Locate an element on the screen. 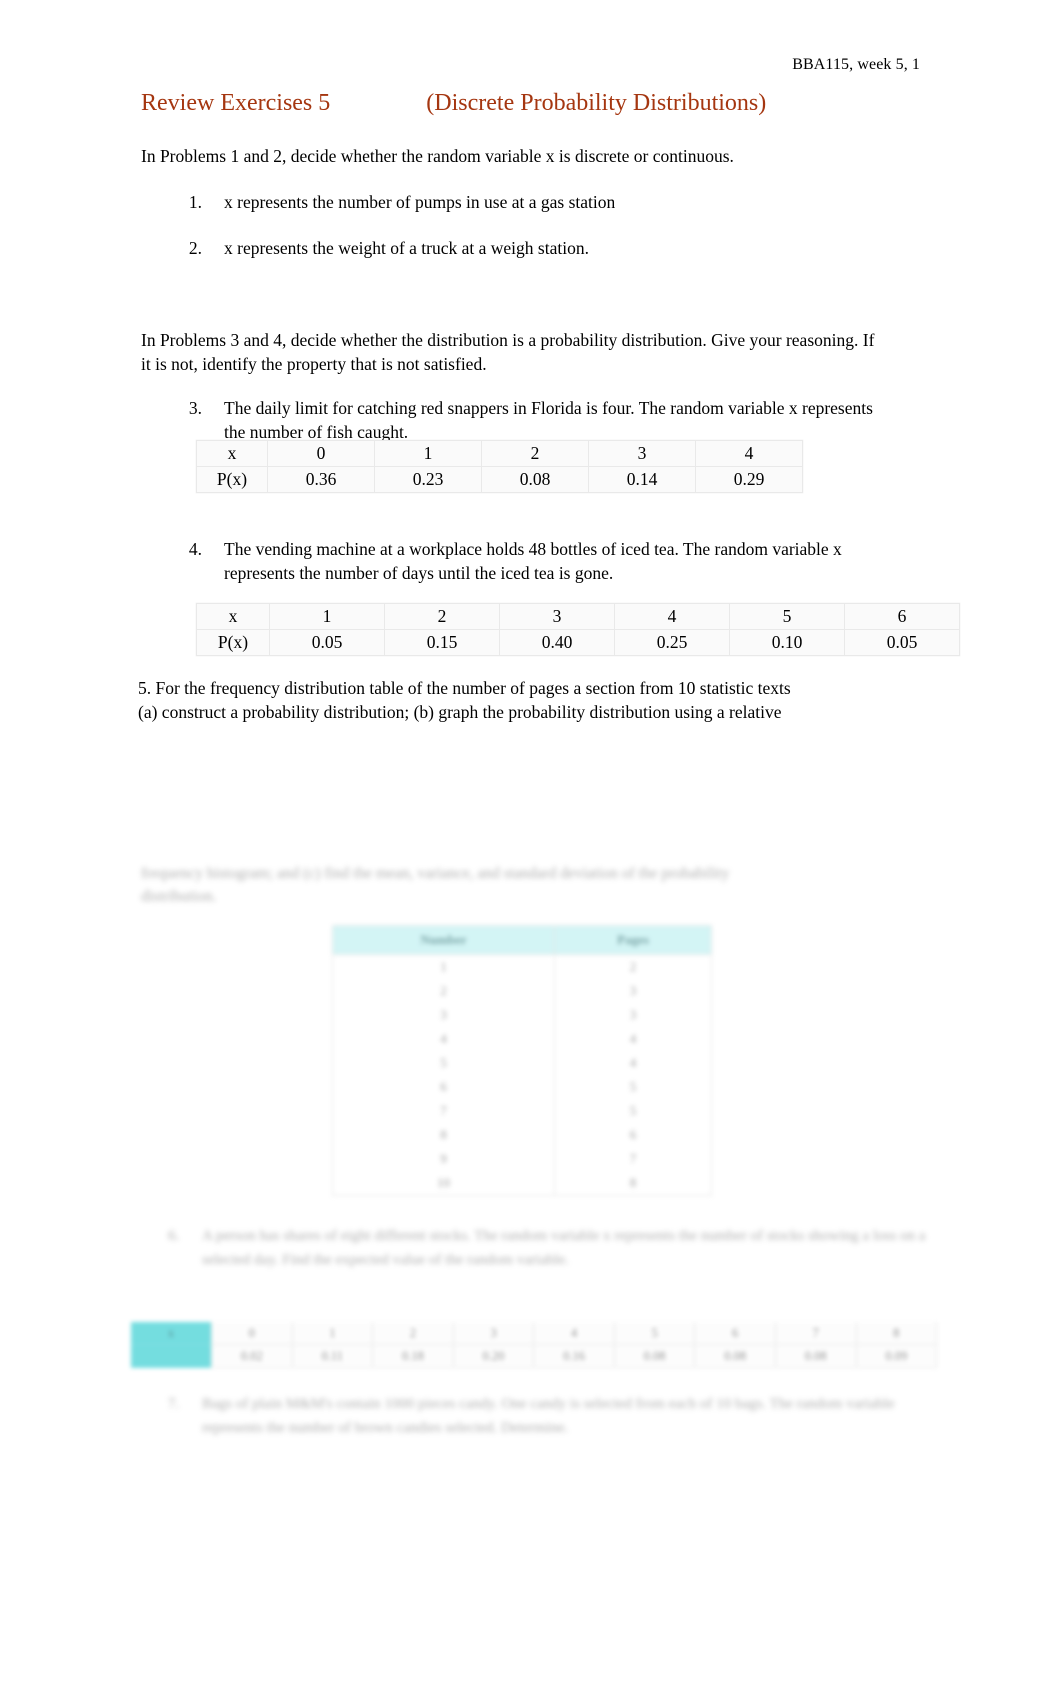 This screenshot has height=1691, width=1062. table-cell: 0.05 is located at coordinates (327, 642).